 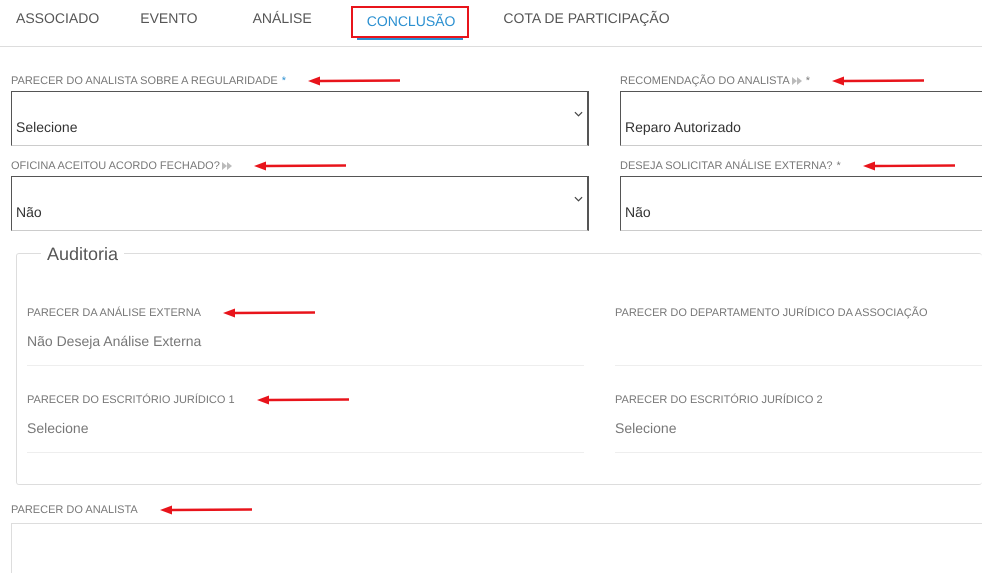 What do you see at coordinates (284, 19) in the screenshot?
I see `tab: ANÁLISE` at bounding box center [284, 19].